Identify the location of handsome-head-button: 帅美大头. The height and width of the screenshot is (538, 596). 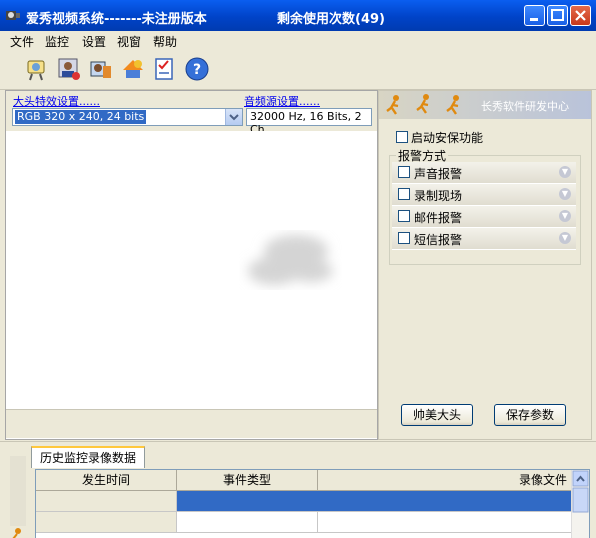
(437, 415).